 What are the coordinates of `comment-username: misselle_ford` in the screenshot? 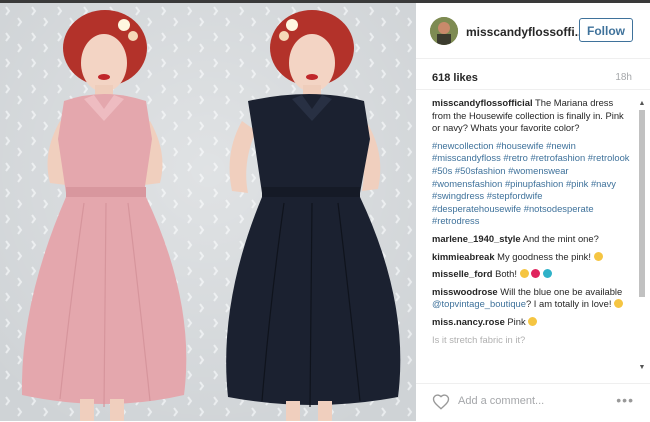 It's located at (462, 273).